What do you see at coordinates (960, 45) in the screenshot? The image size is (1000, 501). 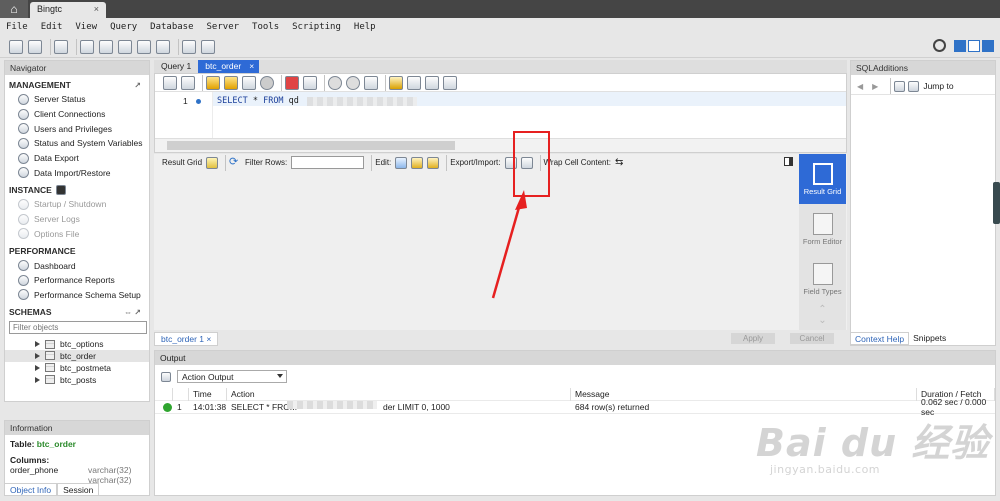 I see `toggle-sidebar-icon` at bounding box center [960, 45].